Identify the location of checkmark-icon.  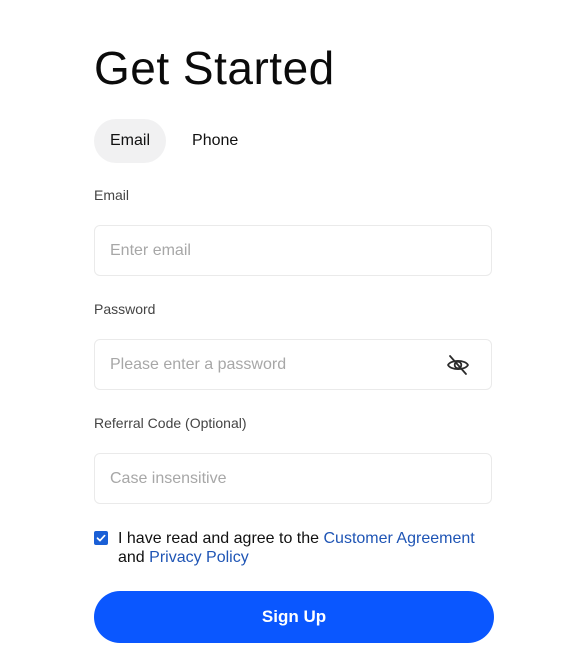
(101, 538).